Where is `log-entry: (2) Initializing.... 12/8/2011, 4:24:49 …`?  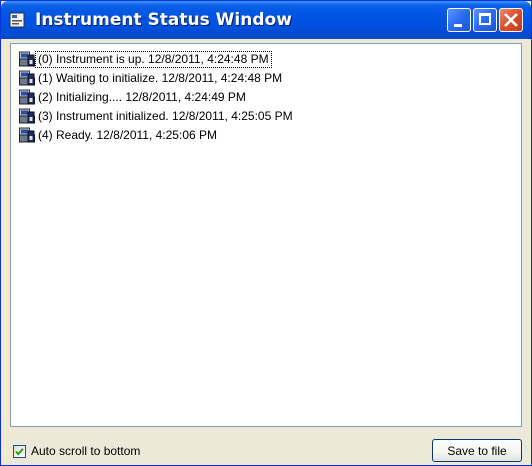
log-entry: (2) Initializing.... 12/8/2011, 4:24:49 … is located at coordinates (133, 97).